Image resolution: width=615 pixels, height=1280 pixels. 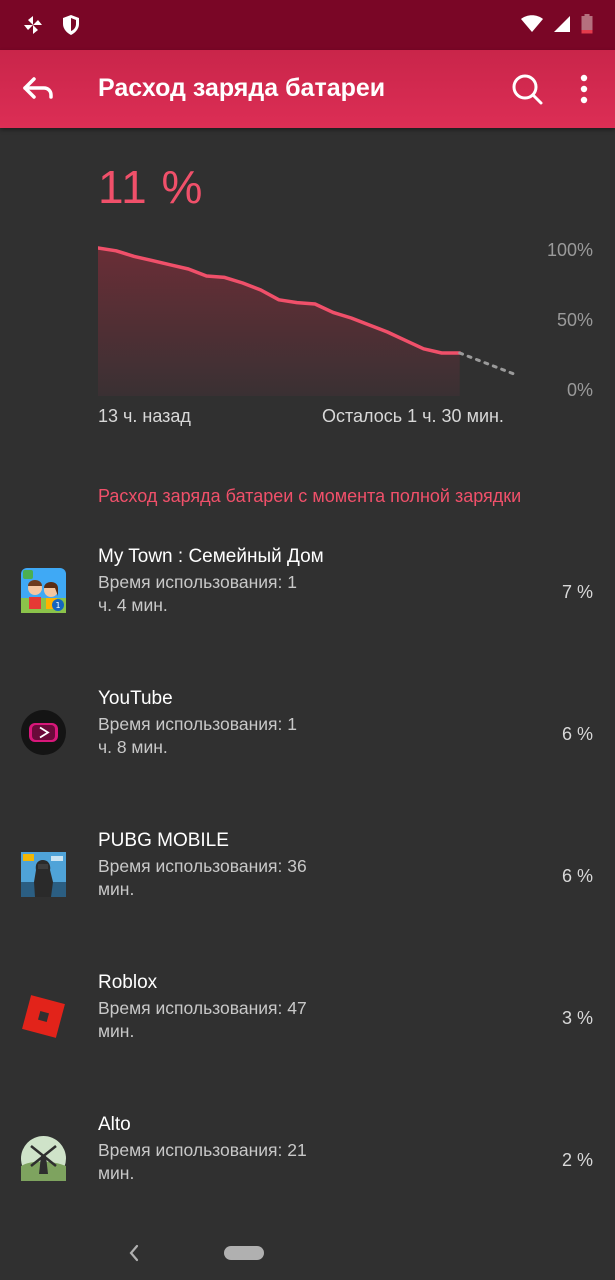 What do you see at coordinates (197, 593) in the screenshot?
I see `app-usage: Время использования: 1 ч. 4 мин.` at bounding box center [197, 593].